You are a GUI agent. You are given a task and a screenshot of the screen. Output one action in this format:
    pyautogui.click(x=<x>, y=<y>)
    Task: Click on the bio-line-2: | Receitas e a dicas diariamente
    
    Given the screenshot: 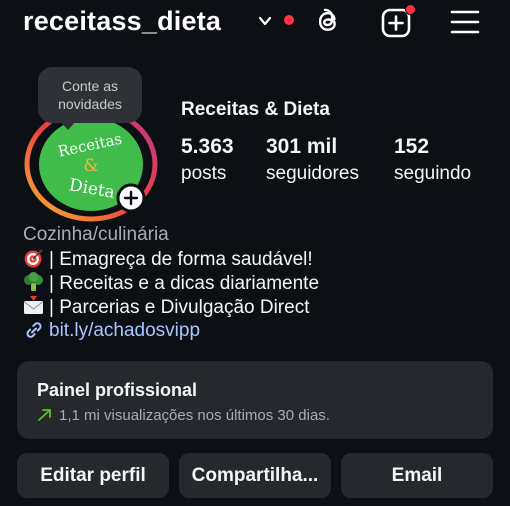 What is the action you would take?
    pyautogui.click(x=171, y=283)
    